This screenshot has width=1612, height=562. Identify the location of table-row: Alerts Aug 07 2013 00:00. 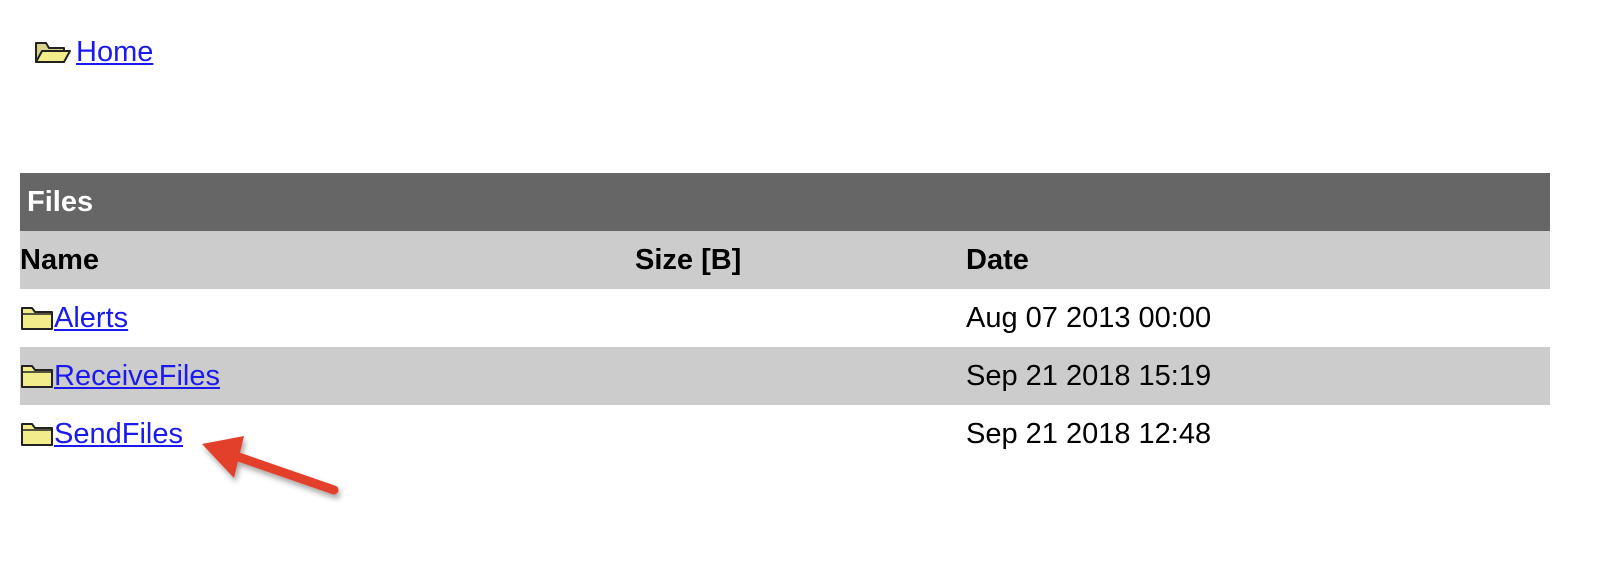
(785, 318).